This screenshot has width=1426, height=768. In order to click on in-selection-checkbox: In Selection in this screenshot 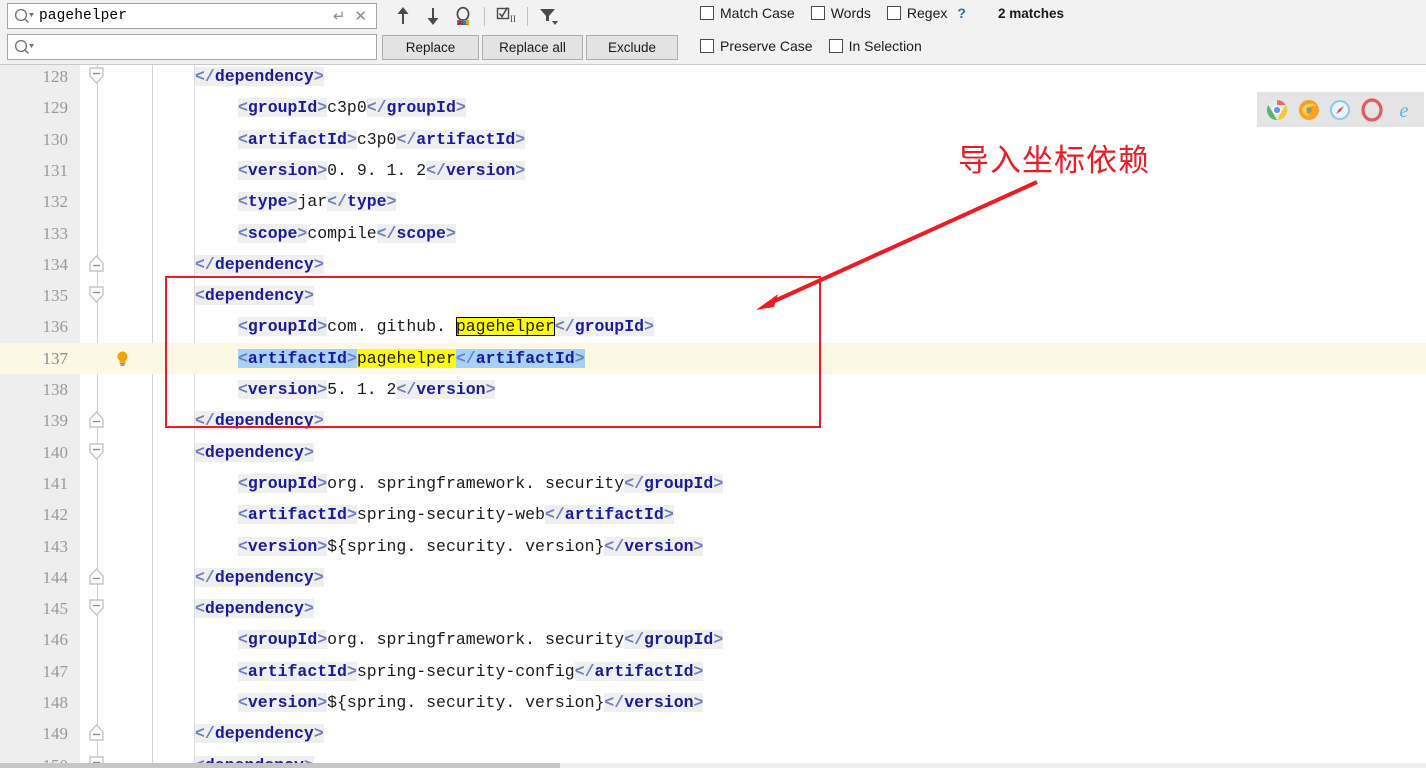, I will do `click(875, 46)`.